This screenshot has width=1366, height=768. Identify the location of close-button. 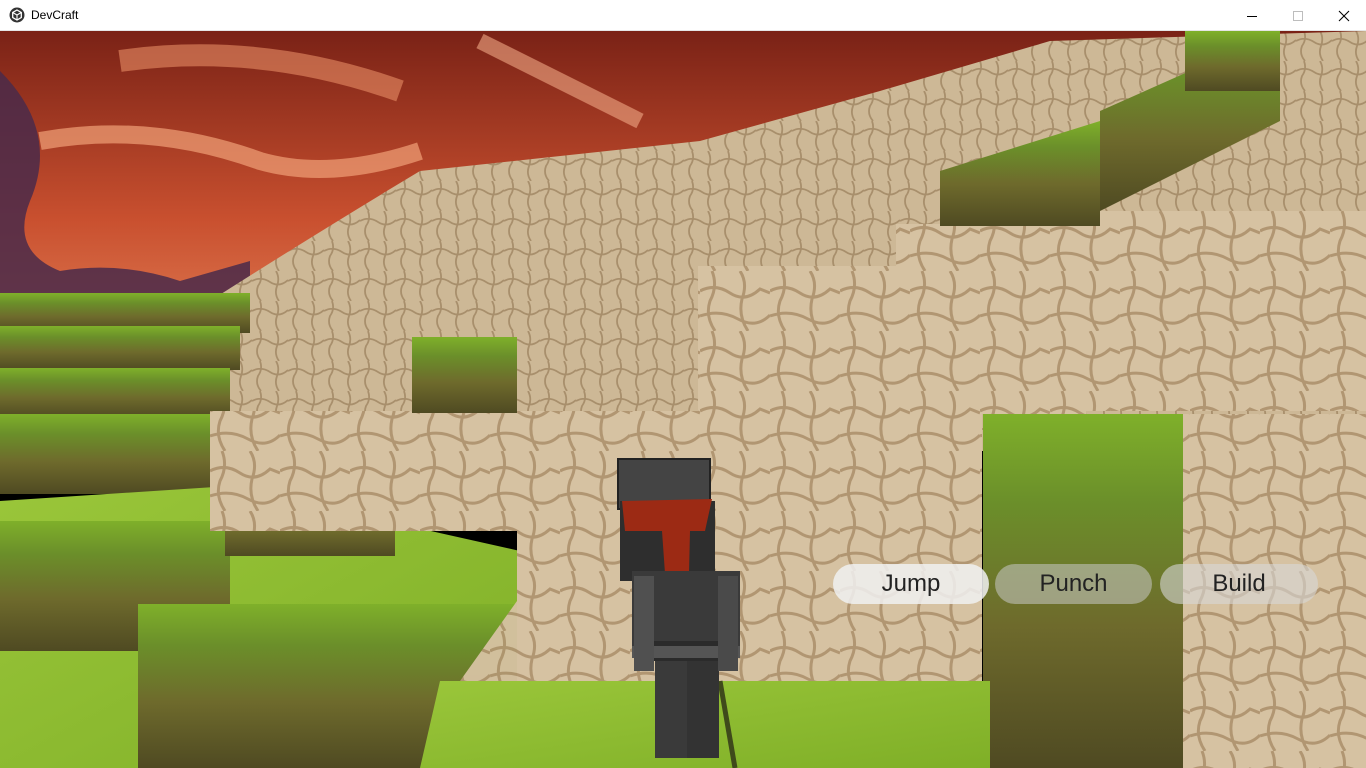
(1343, 15).